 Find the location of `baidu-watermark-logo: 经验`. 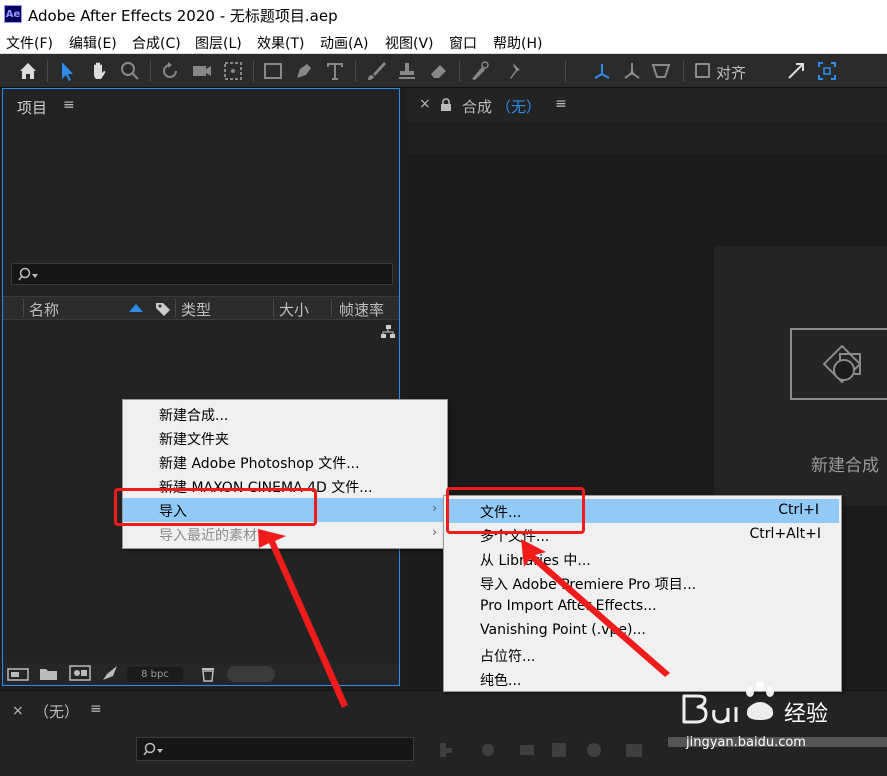

baidu-watermark-logo: 经验 is located at coordinates (755, 704).